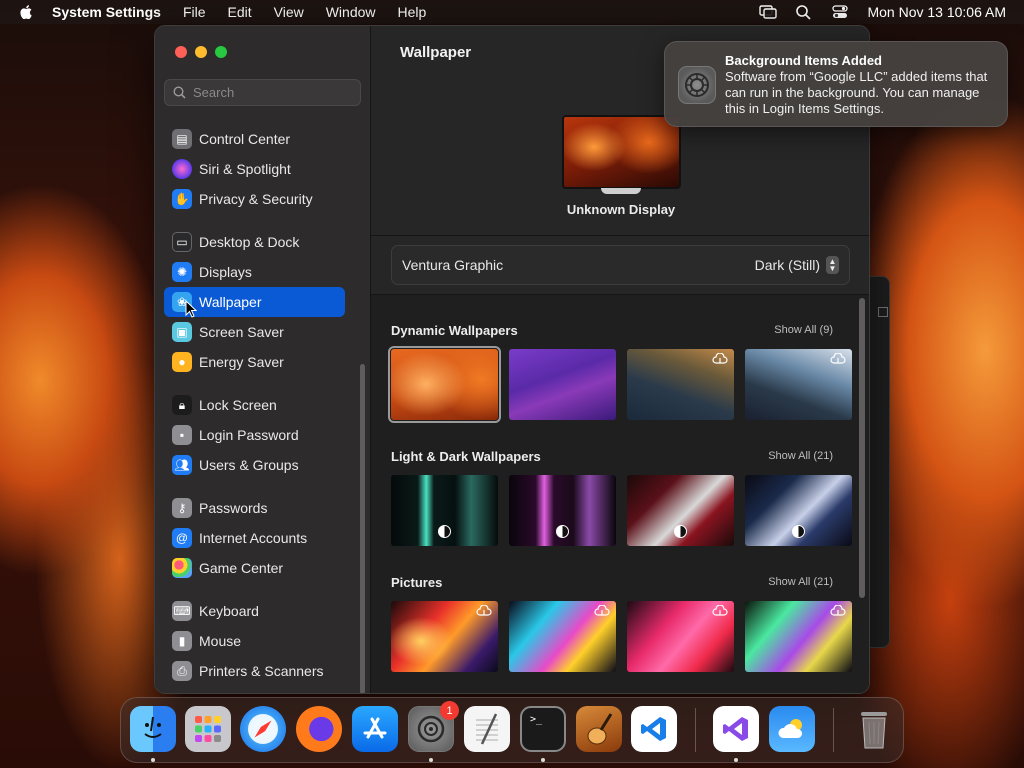 This screenshot has height=768, width=1024. Describe the element at coordinates (800, 582) in the screenshot. I see `show-all-pictures-button: Show All (21)` at that location.